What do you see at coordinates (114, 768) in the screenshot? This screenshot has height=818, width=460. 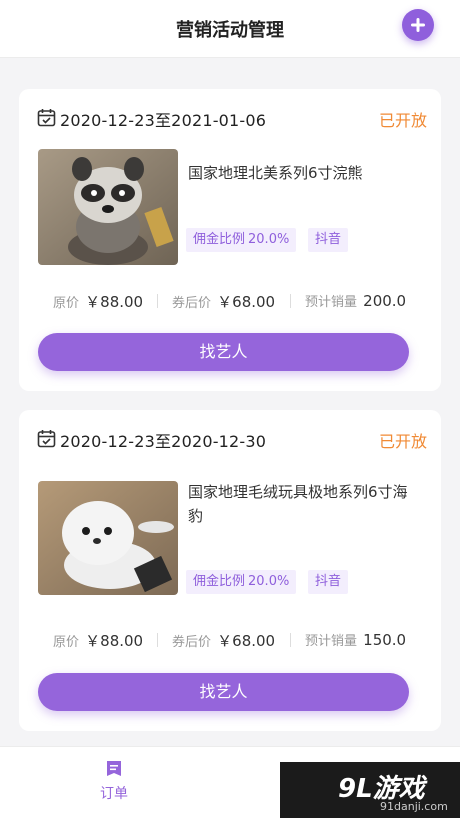 I see `order-icon` at bounding box center [114, 768].